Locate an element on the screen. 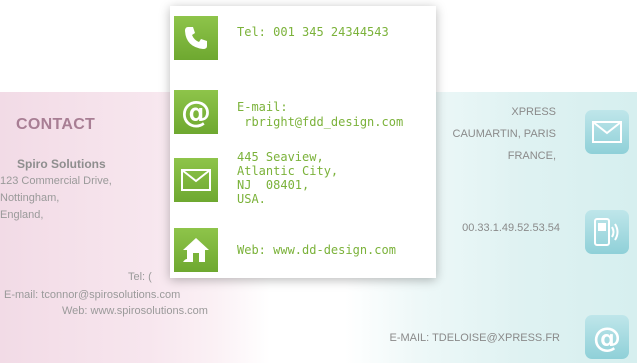 This screenshot has height=363, width=637. popup-email-label: E-mail: is located at coordinates (262, 107).